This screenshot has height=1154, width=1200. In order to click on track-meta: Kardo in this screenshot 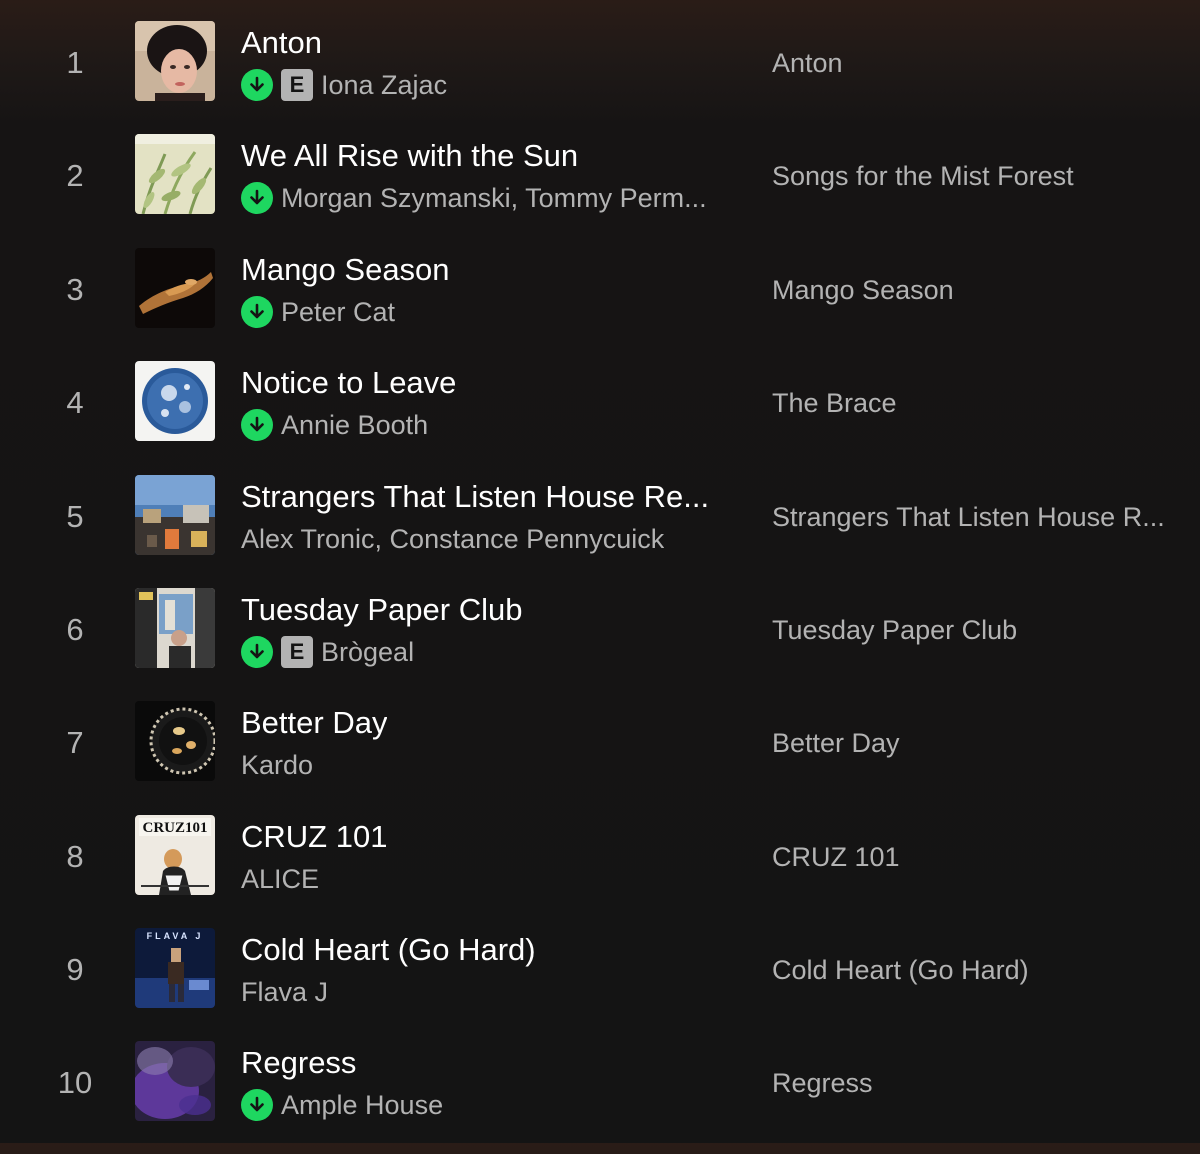, I will do `click(277, 765)`.